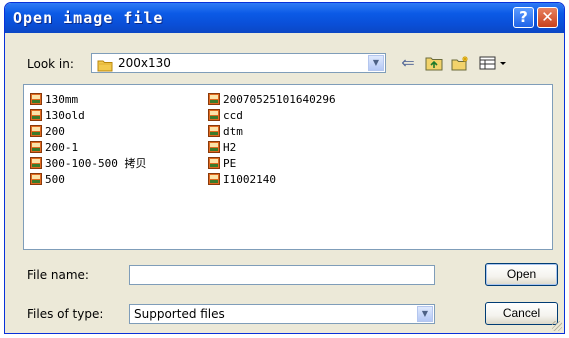 Image resolution: width=569 pixels, height=338 pixels. I want to click on open-button: Open, so click(521, 274).